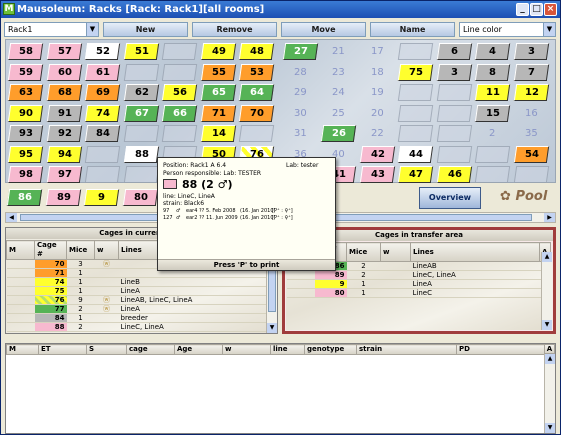 Image resolution: width=561 pixels, height=435 pixels. I want to click on cage-11: 11, so click(492, 92).